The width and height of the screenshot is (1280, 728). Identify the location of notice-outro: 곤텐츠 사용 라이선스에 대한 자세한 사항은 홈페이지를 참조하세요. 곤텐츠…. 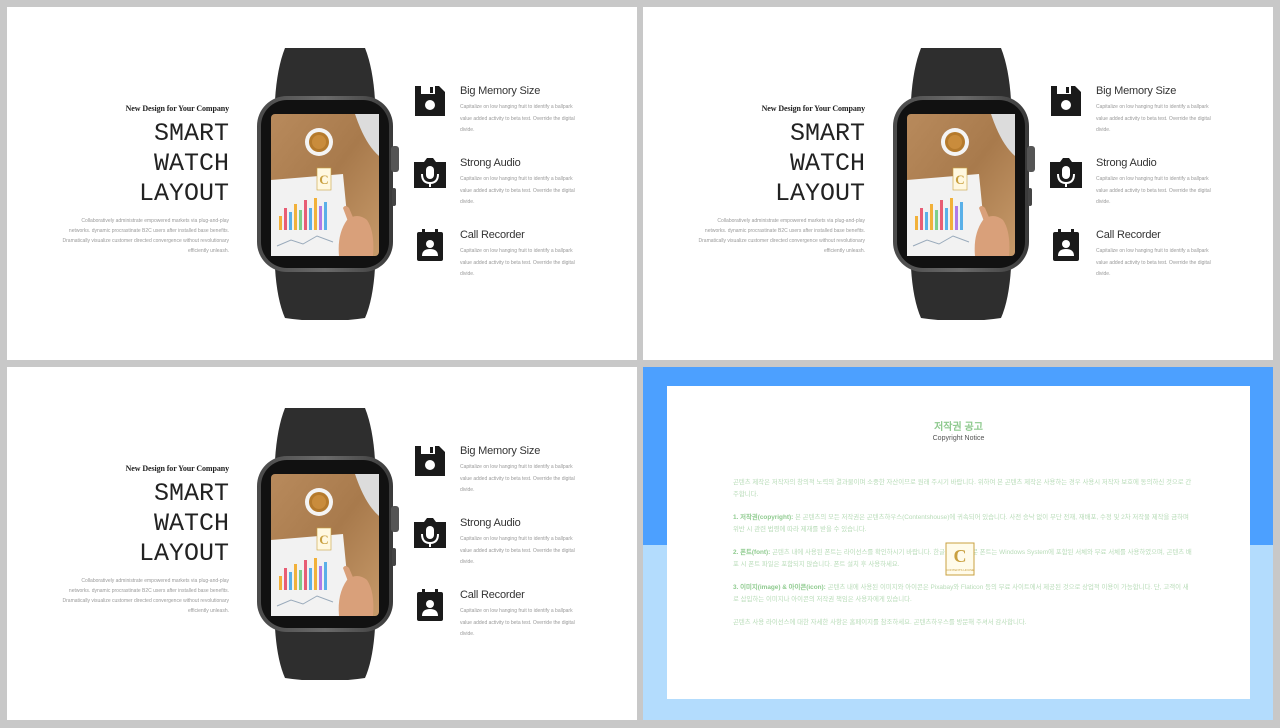
(880, 622).